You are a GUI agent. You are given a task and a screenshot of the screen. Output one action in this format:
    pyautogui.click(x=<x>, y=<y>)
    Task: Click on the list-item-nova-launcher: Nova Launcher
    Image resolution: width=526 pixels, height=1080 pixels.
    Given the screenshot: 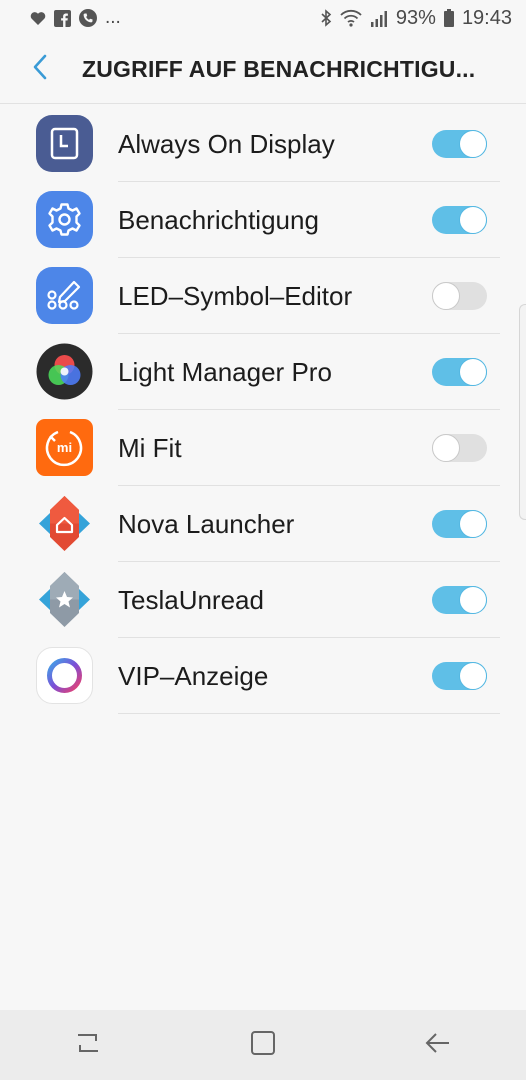 What is the action you would take?
    pyautogui.click(x=263, y=524)
    